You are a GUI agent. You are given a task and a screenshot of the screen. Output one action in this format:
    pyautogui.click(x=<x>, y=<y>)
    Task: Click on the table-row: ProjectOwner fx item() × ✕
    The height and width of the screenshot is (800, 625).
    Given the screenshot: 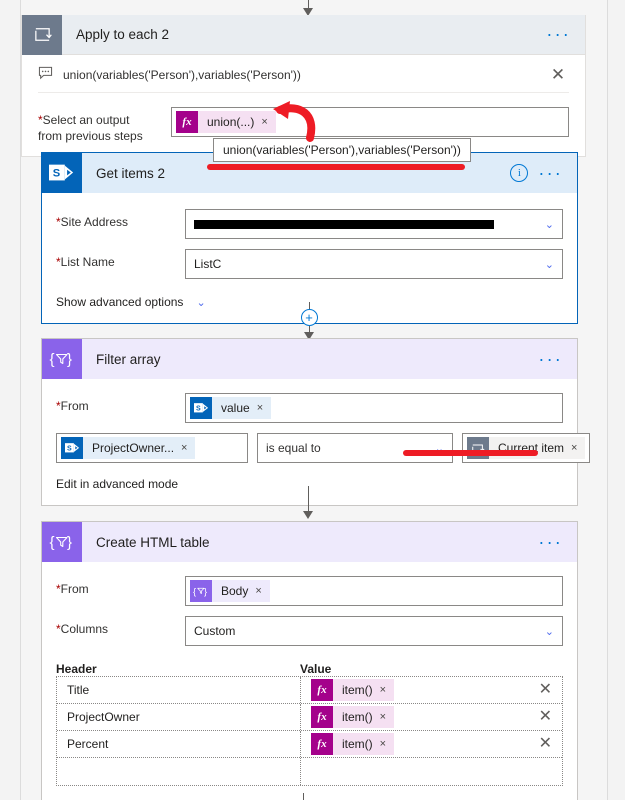 What is the action you would take?
    pyautogui.click(x=309, y=717)
    